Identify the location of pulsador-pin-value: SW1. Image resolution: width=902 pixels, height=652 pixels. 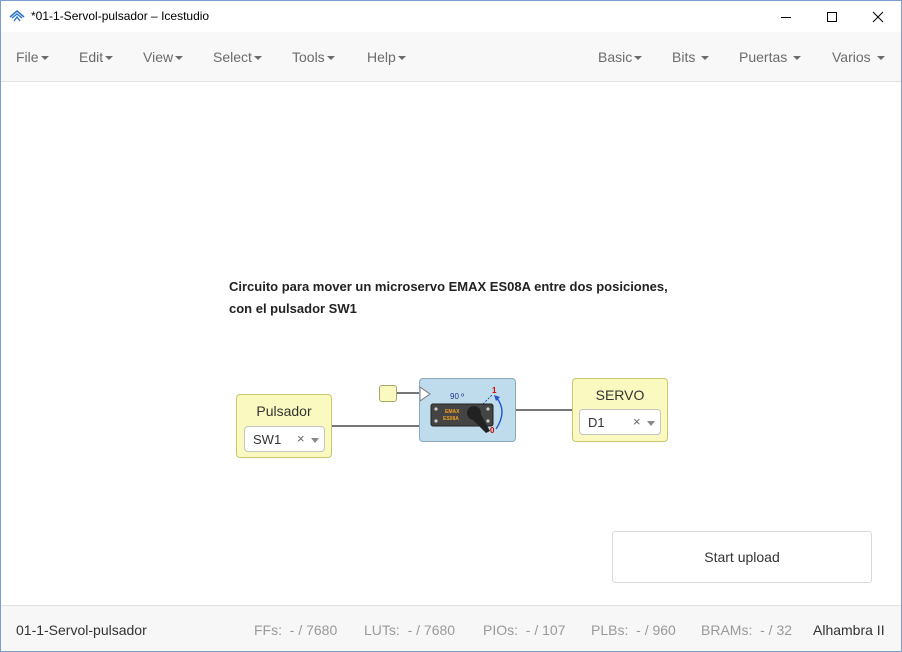
(267, 439).